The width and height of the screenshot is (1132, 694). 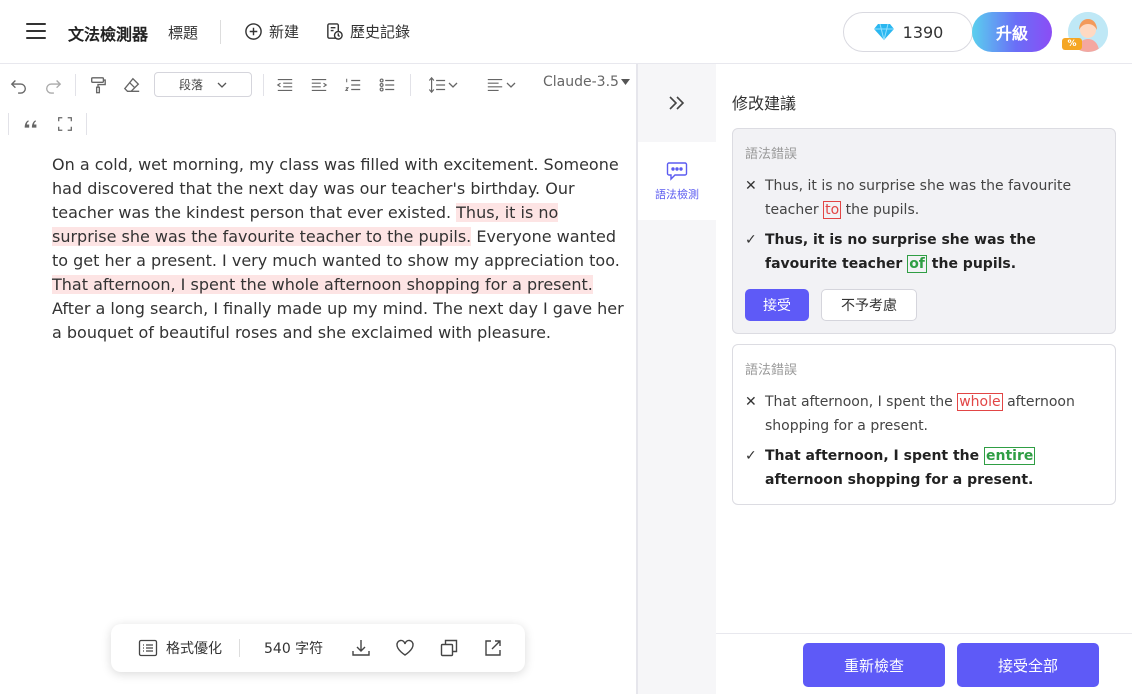 I want to click on plus-circle-icon, so click(x=253, y=31).